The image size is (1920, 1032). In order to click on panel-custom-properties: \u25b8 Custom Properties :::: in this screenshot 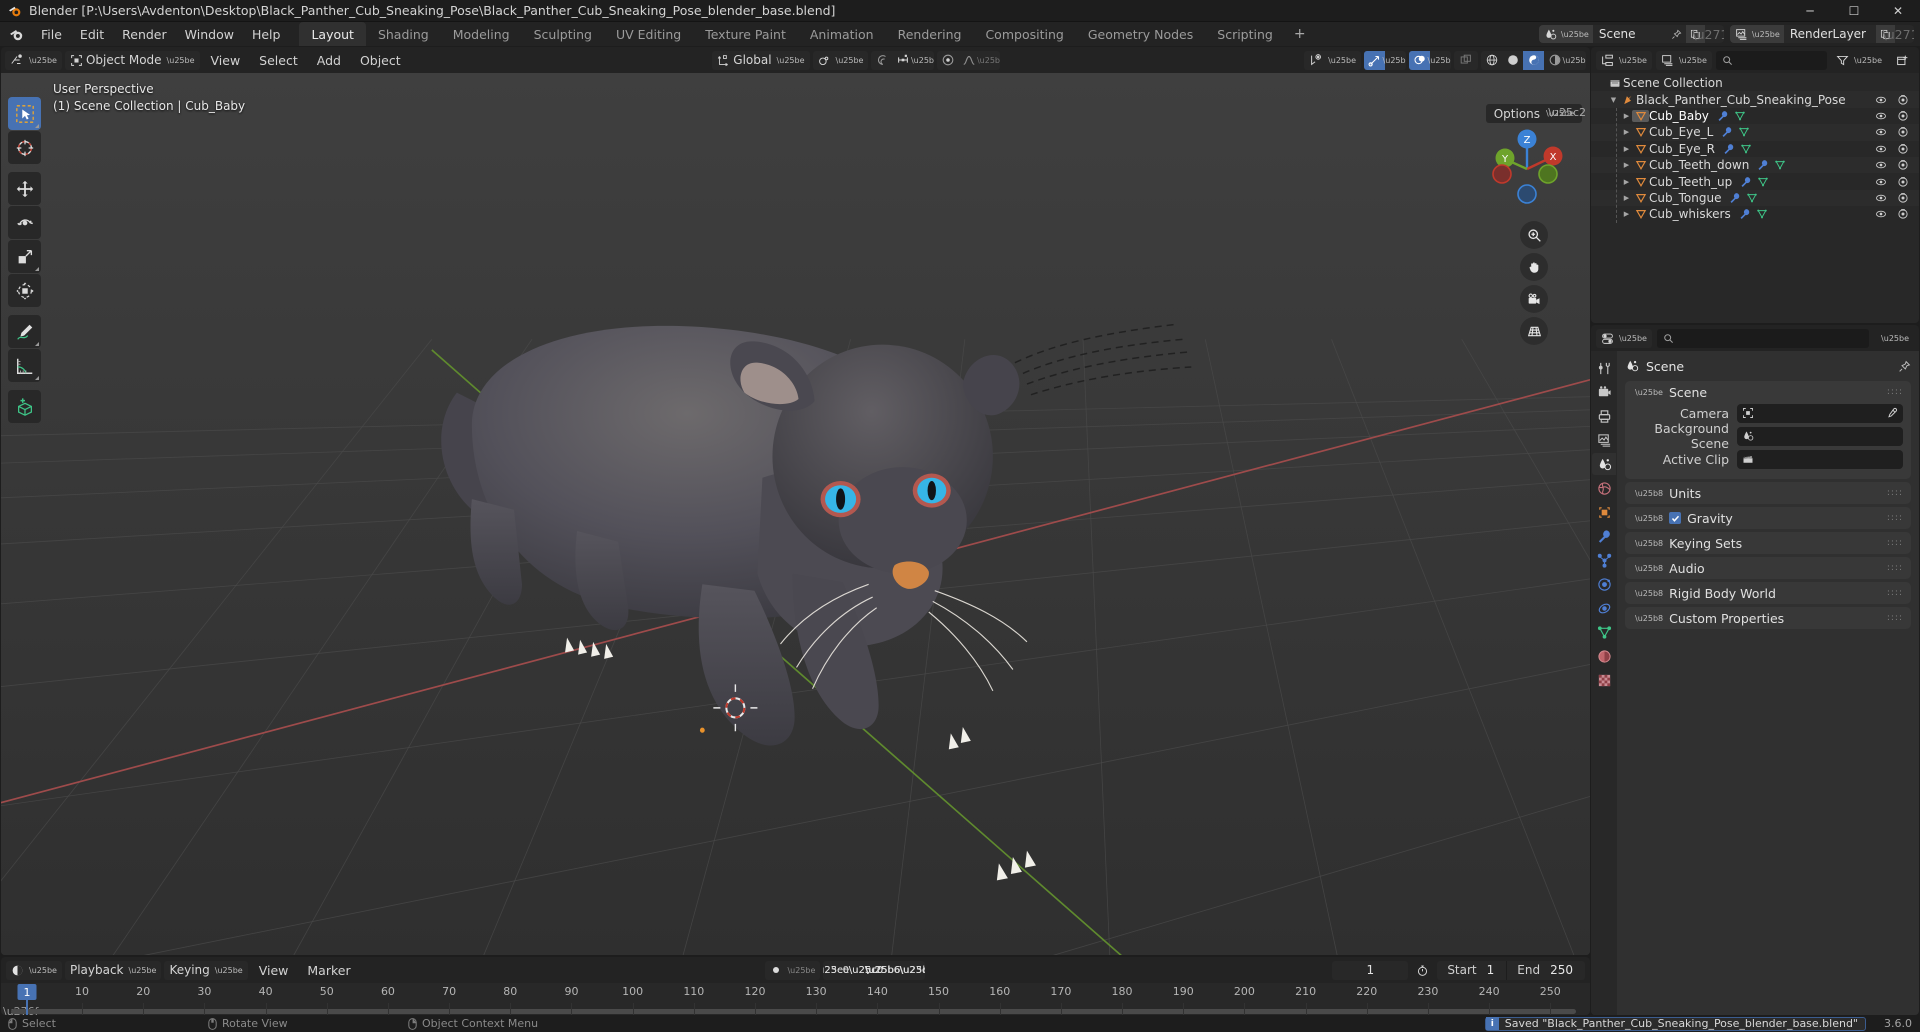, I will do `click(1768, 618)`.